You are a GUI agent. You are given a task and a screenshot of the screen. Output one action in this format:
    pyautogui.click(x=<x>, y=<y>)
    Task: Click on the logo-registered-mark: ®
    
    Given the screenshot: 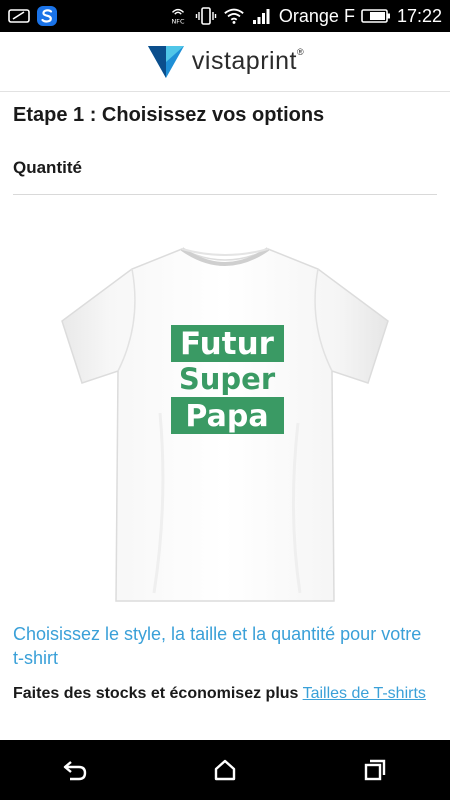 What is the action you would take?
    pyautogui.click(x=300, y=52)
    